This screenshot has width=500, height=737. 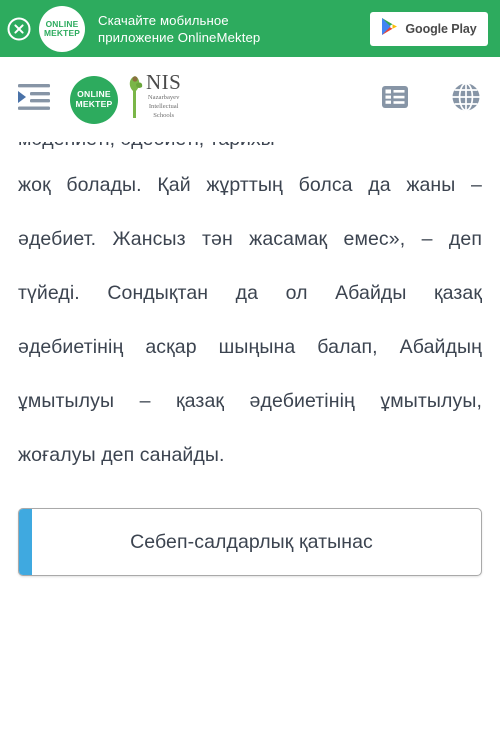 What do you see at coordinates (179, 37) in the screenshot?
I see `promo-text-line2: приложение OnlineMektep` at bounding box center [179, 37].